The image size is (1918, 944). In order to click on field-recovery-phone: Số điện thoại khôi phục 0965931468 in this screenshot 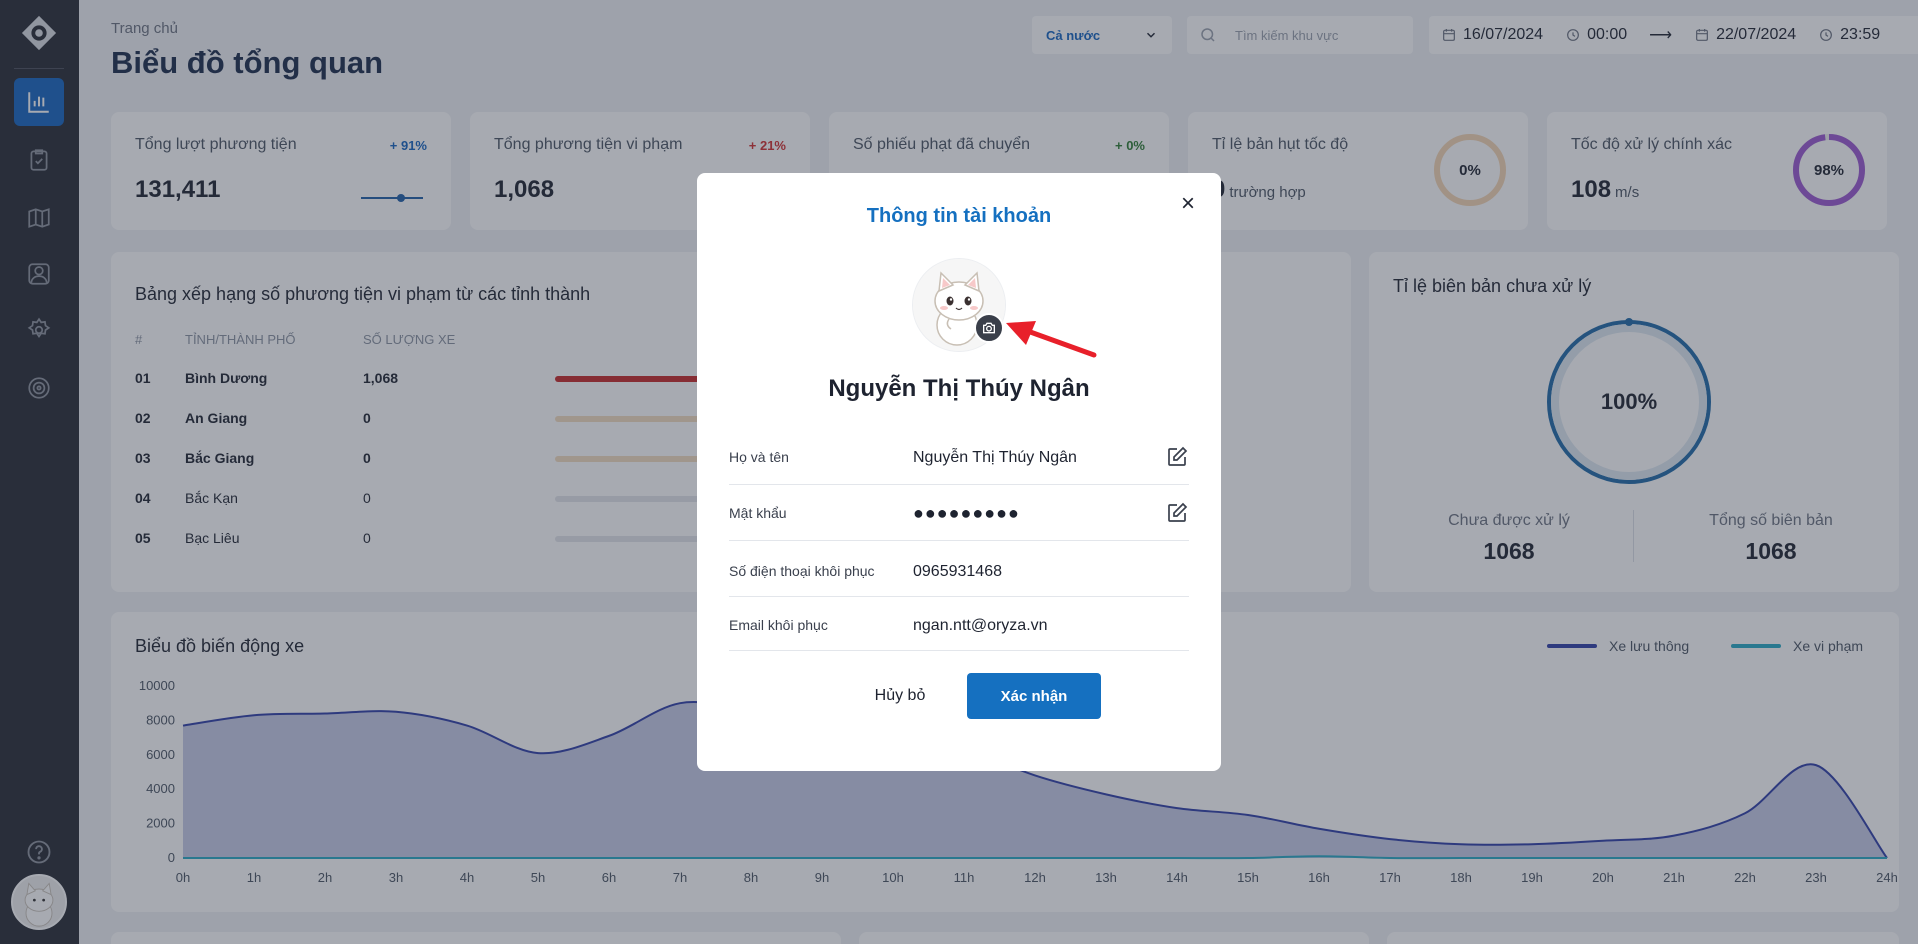, I will do `click(959, 570)`.